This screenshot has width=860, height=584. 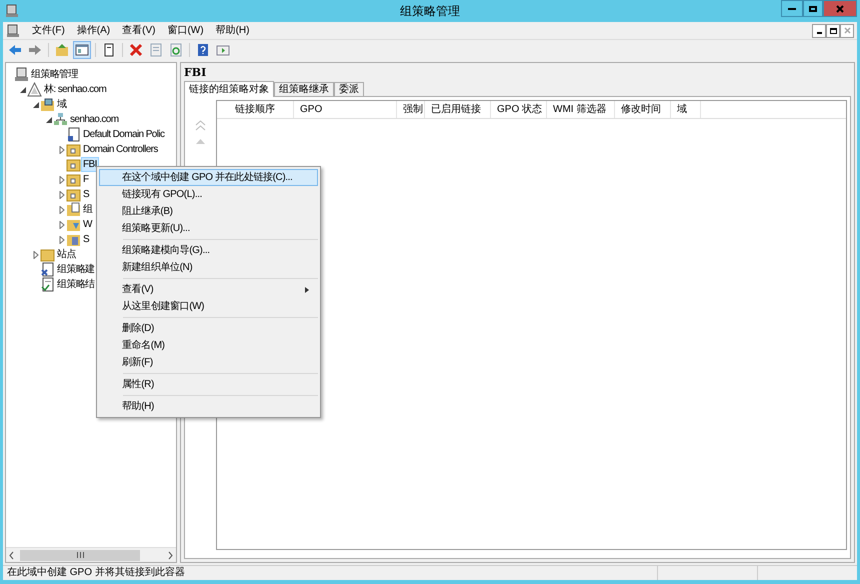 What do you see at coordinates (833, 31) in the screenshot?
I see `restore-button` at bounding box center [833, 31].